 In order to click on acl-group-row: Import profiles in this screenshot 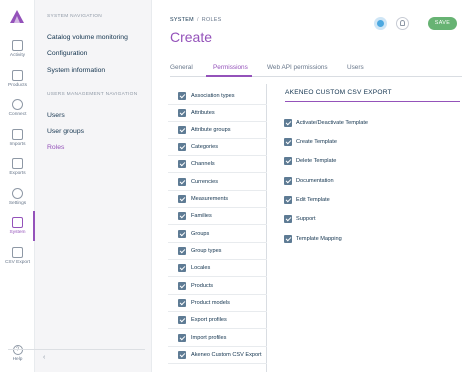, I will do `click(217, 338)`.